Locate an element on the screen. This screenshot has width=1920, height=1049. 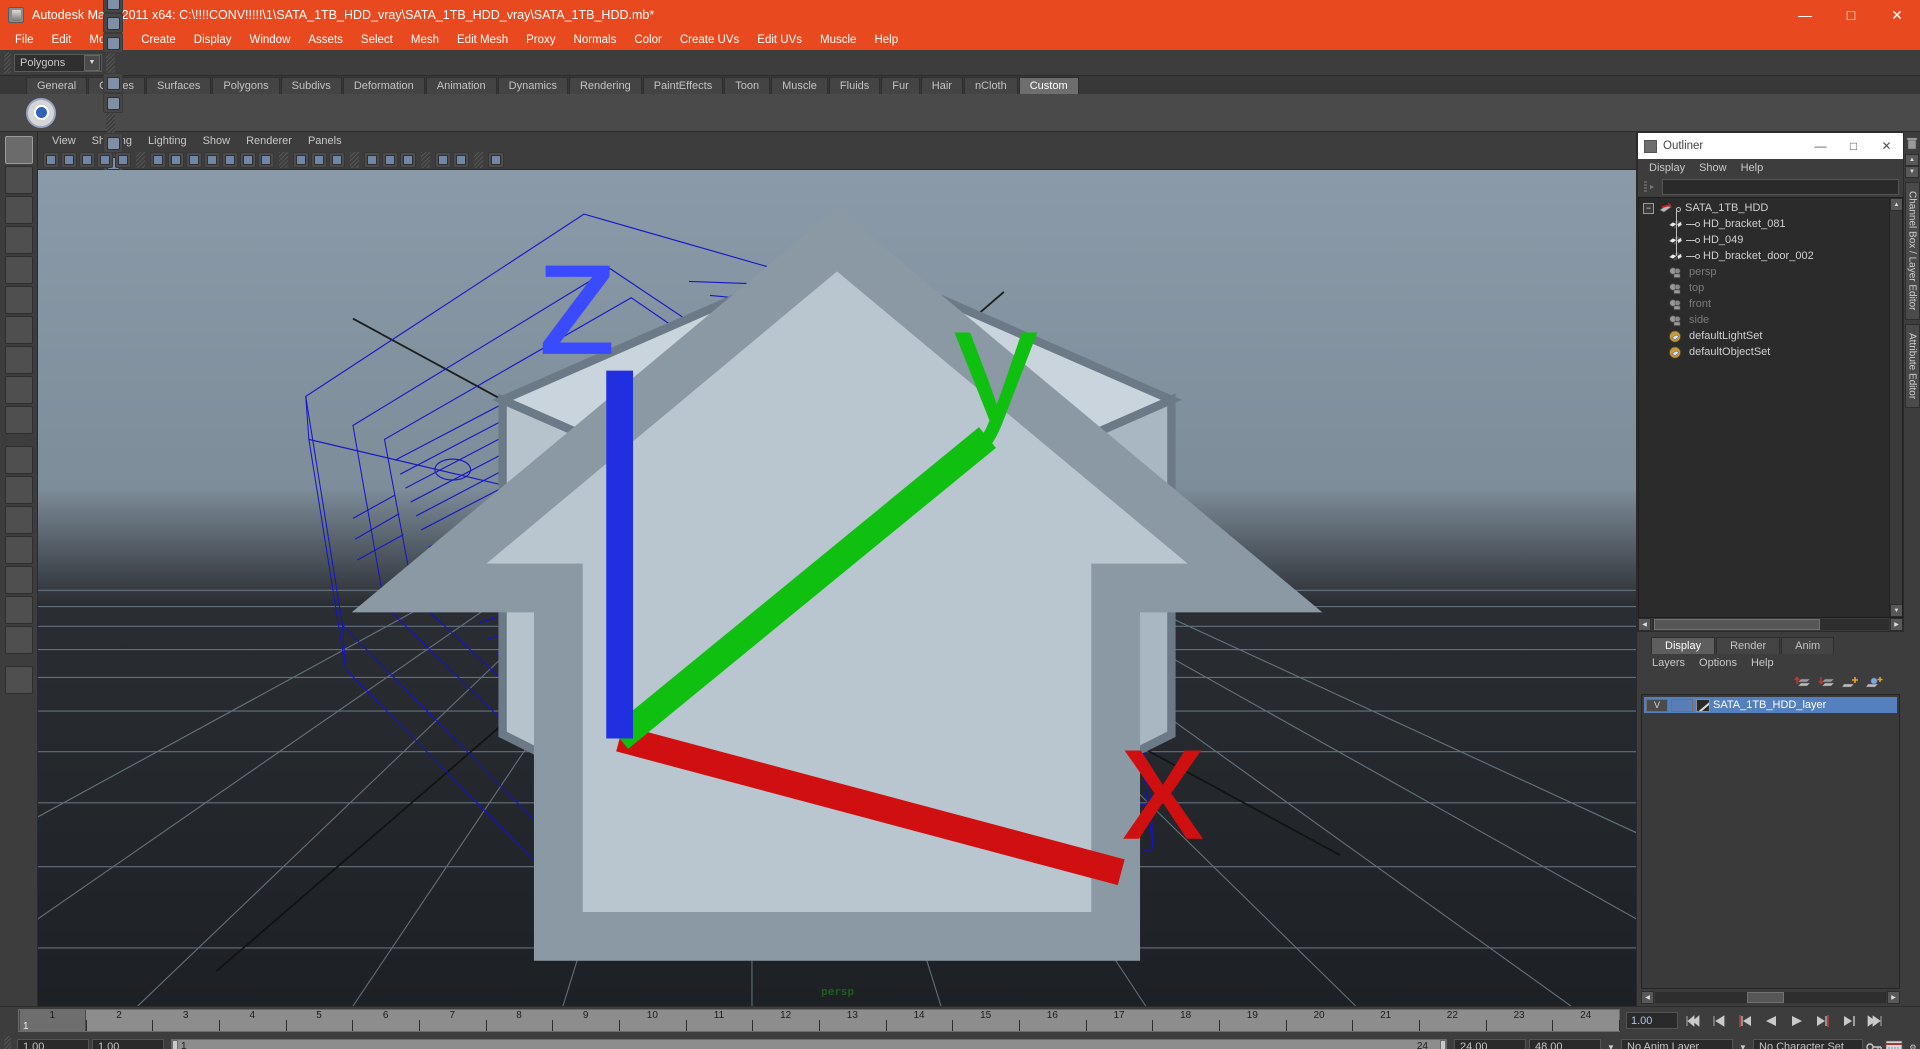
xray-joints-icon is located at coordinates (319, 159).